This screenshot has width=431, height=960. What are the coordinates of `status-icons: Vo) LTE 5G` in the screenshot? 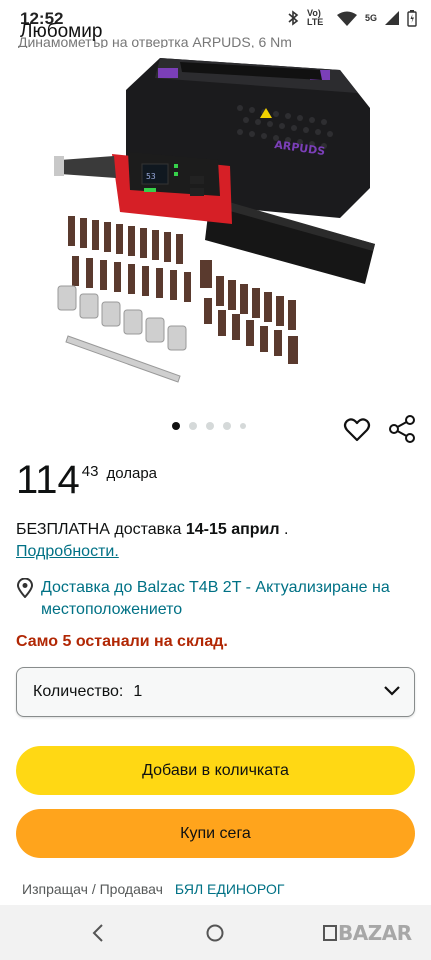 It's located at (352, 18).